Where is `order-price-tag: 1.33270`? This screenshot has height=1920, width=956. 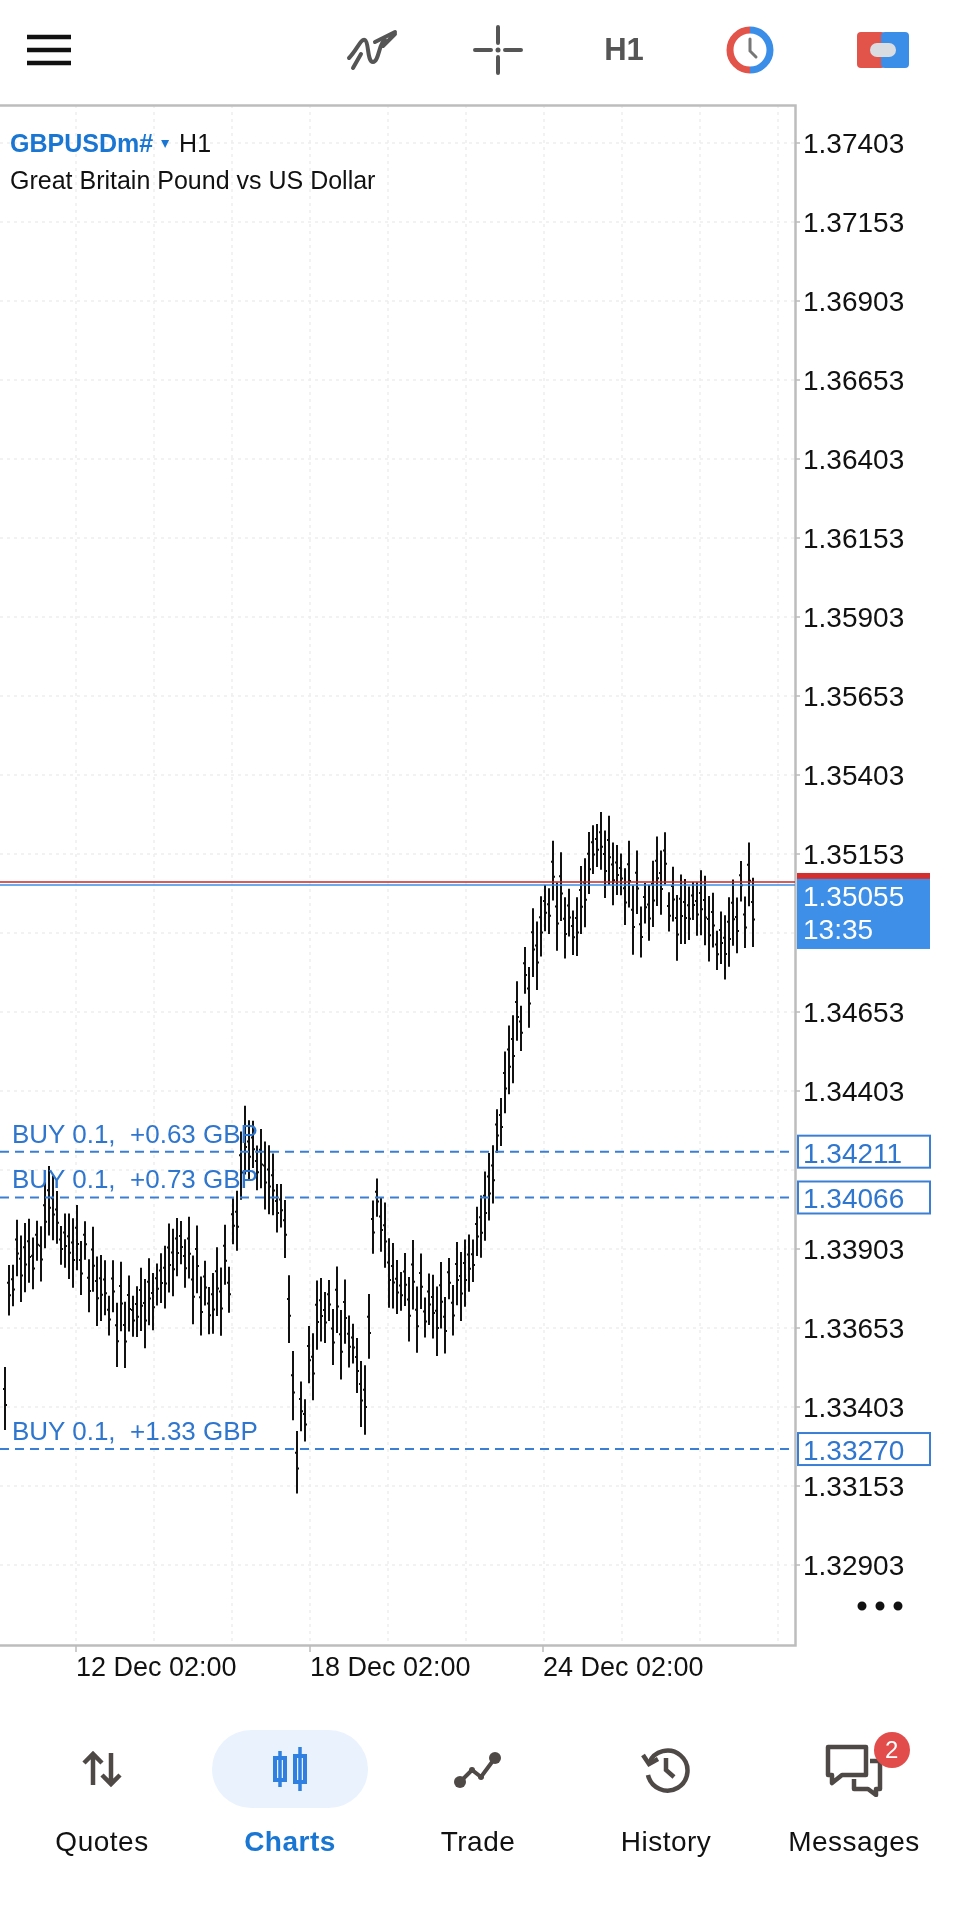 order-price-tag: 1.33270 is located at coordinates (864, 1449).